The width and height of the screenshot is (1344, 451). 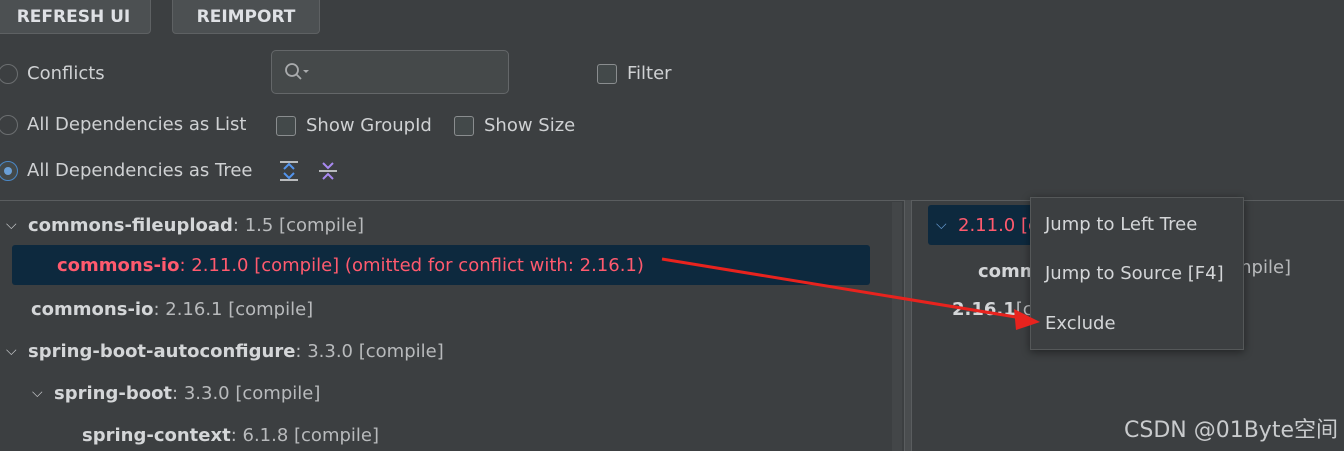 I want to click on filter-checkbox: Filter, so click(x=634, y=73).